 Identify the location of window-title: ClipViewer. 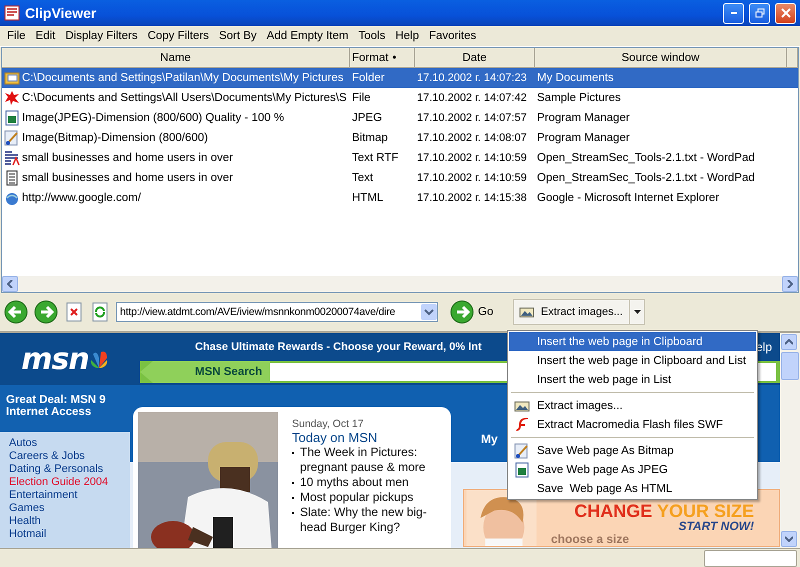
(61, 13).